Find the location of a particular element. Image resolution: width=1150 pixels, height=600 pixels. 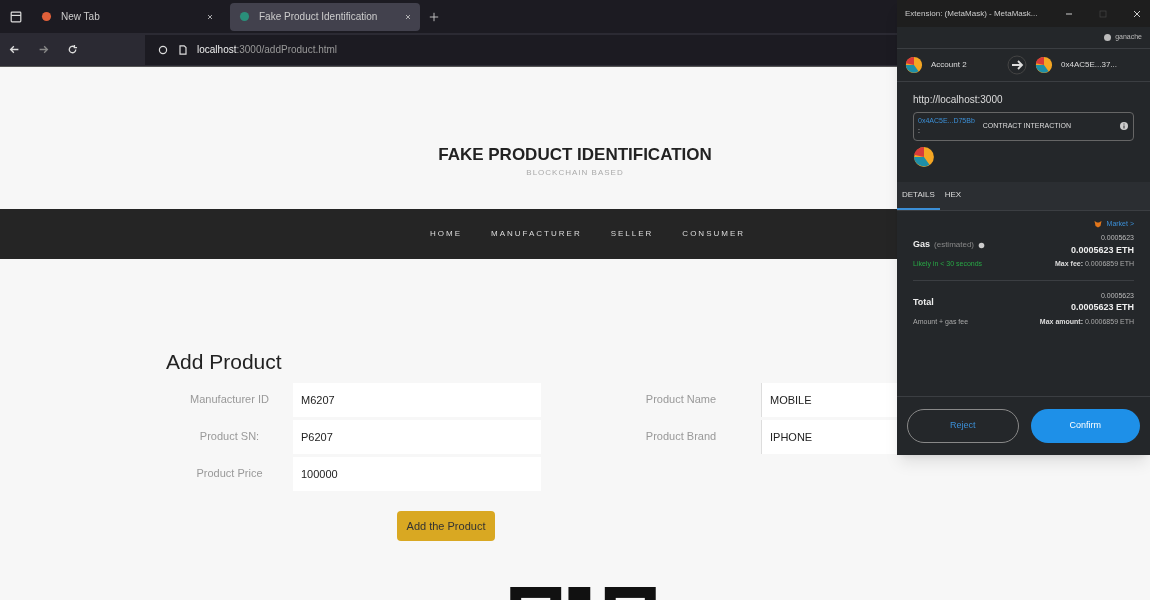

gas-label: Total is located at coordinates (923, 302).